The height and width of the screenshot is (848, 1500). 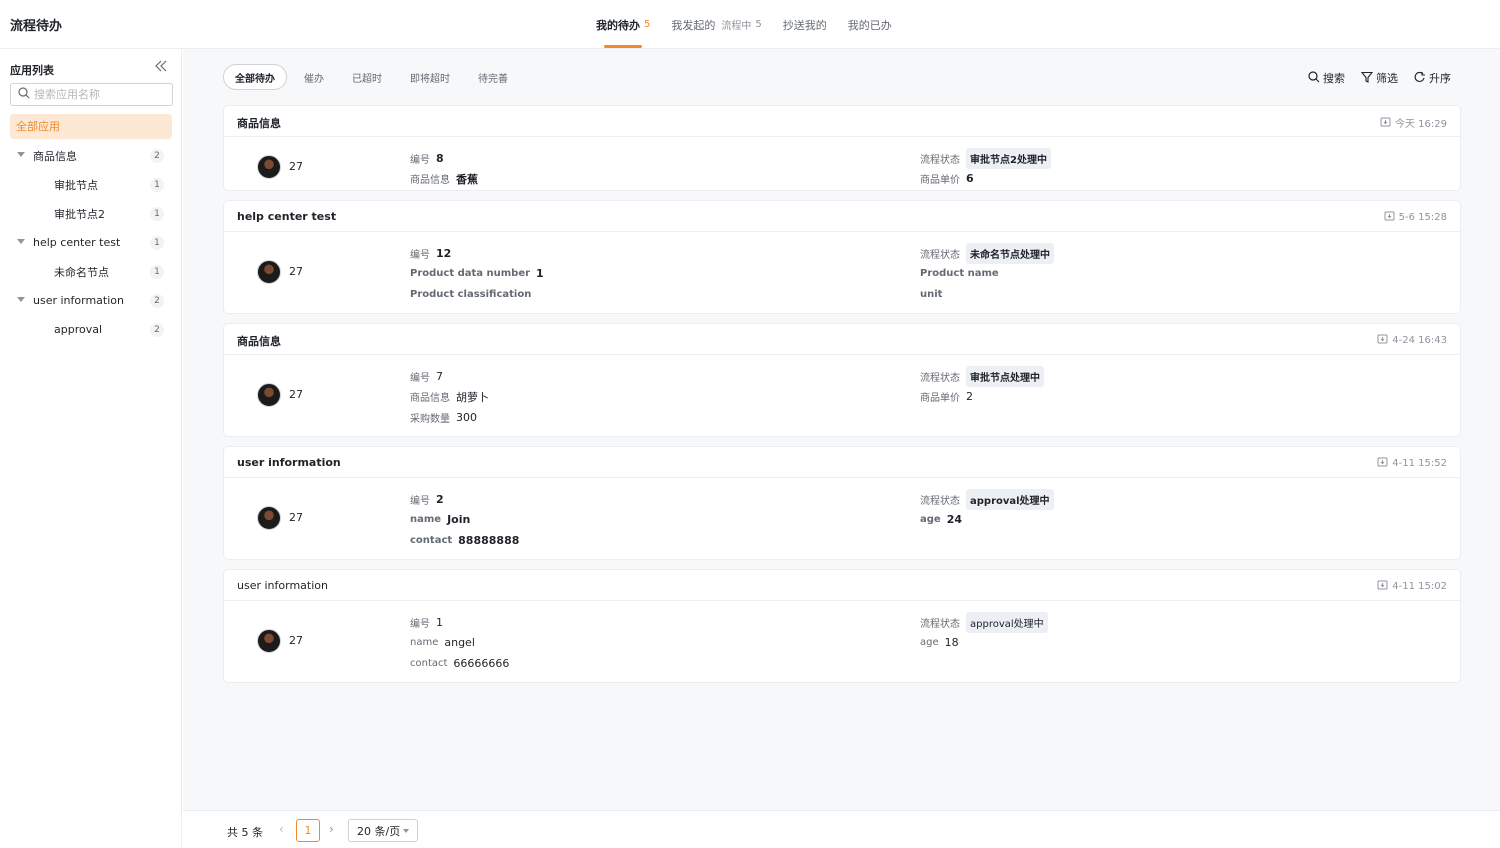 What do you see at coordinates (1440, 78) in the screenshot?
I see `sort-label: 升序` at bounding box center [1440, 78].